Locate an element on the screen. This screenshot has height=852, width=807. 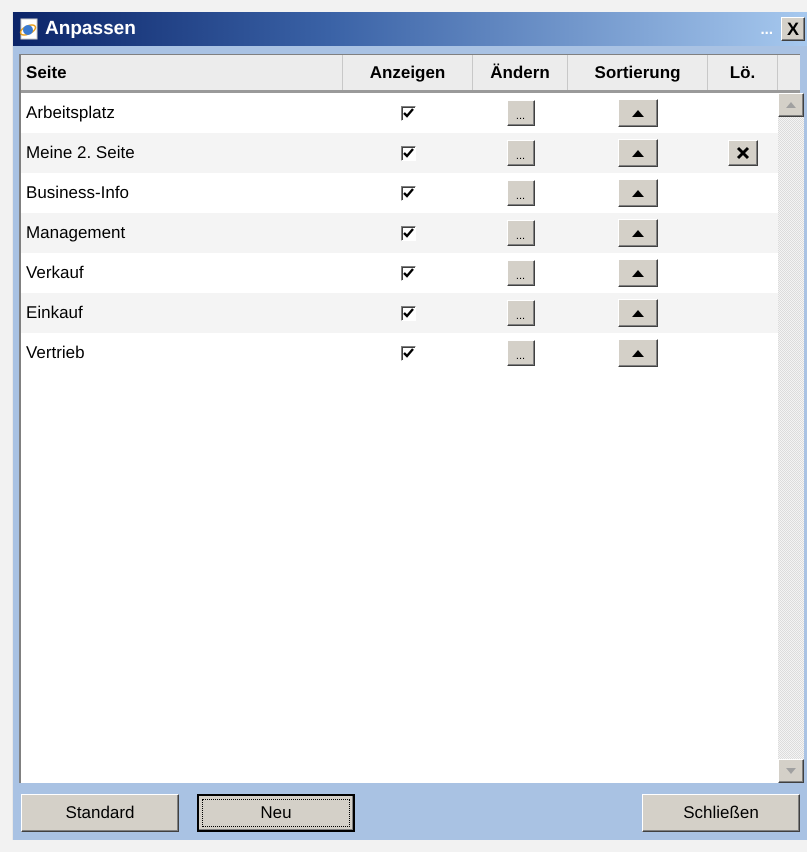
page-name: Einkauf is located at coordinates (54, 313).